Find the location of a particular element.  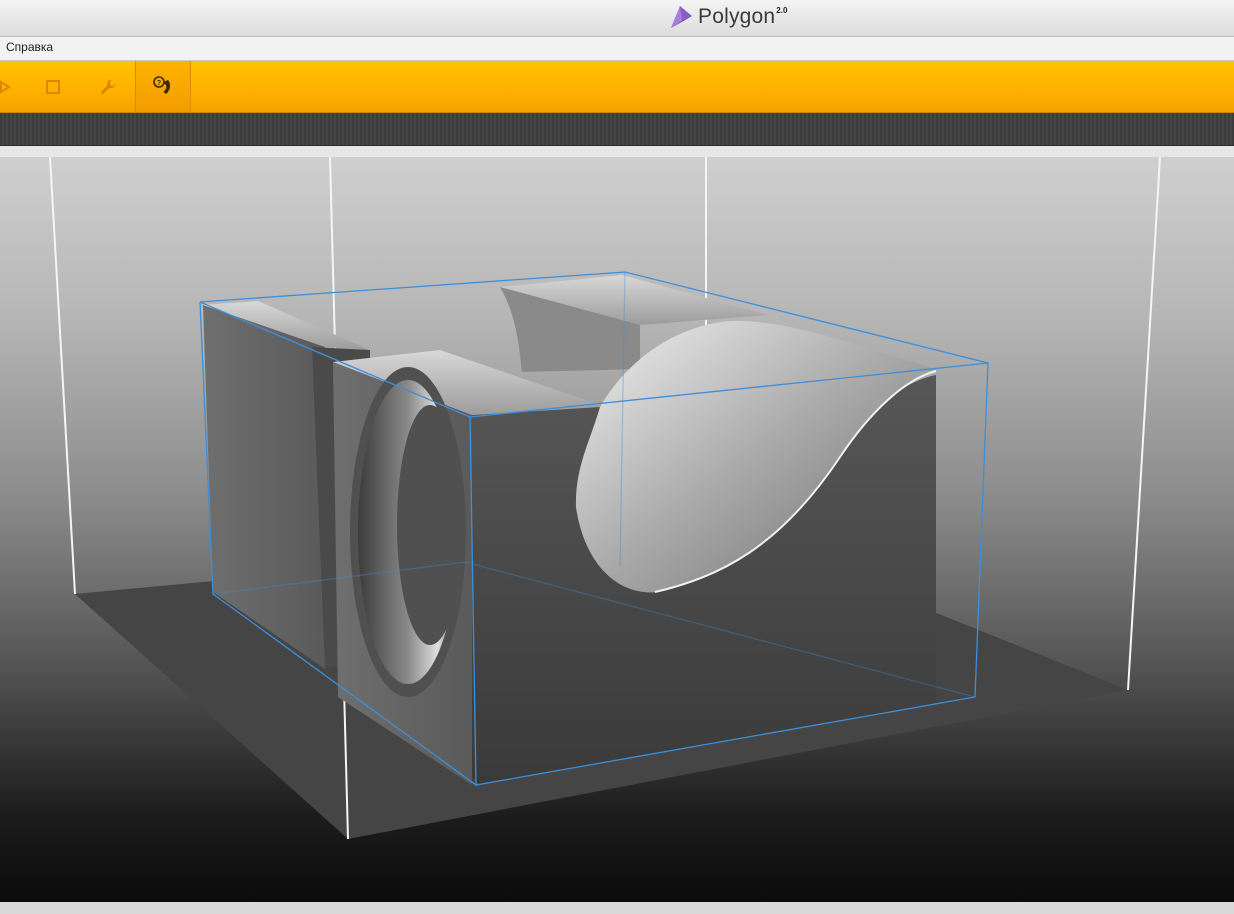

wrench-icon is located at coordinates (108, 86).